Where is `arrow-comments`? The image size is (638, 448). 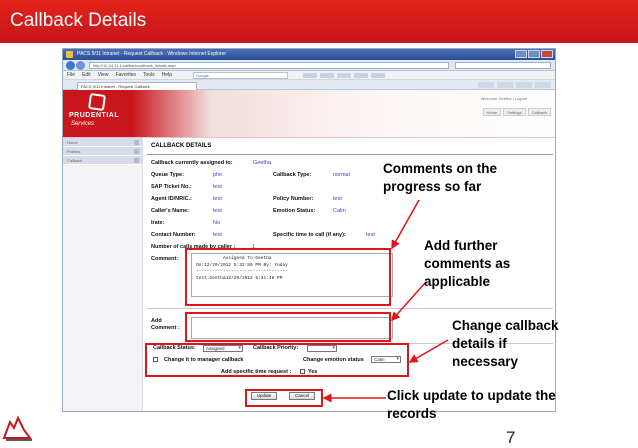 arrow-comments is located at coordinates (405, 224).